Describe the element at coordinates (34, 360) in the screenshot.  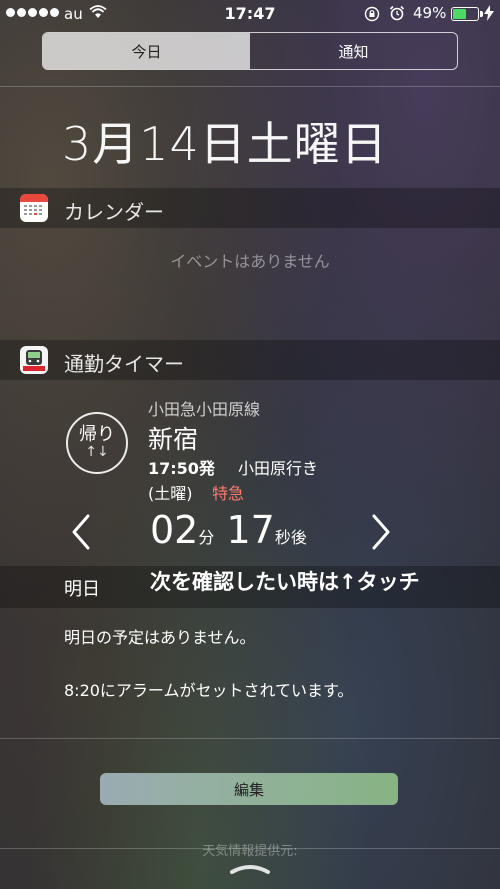
I see `commute-timer-app-icon` at that location.